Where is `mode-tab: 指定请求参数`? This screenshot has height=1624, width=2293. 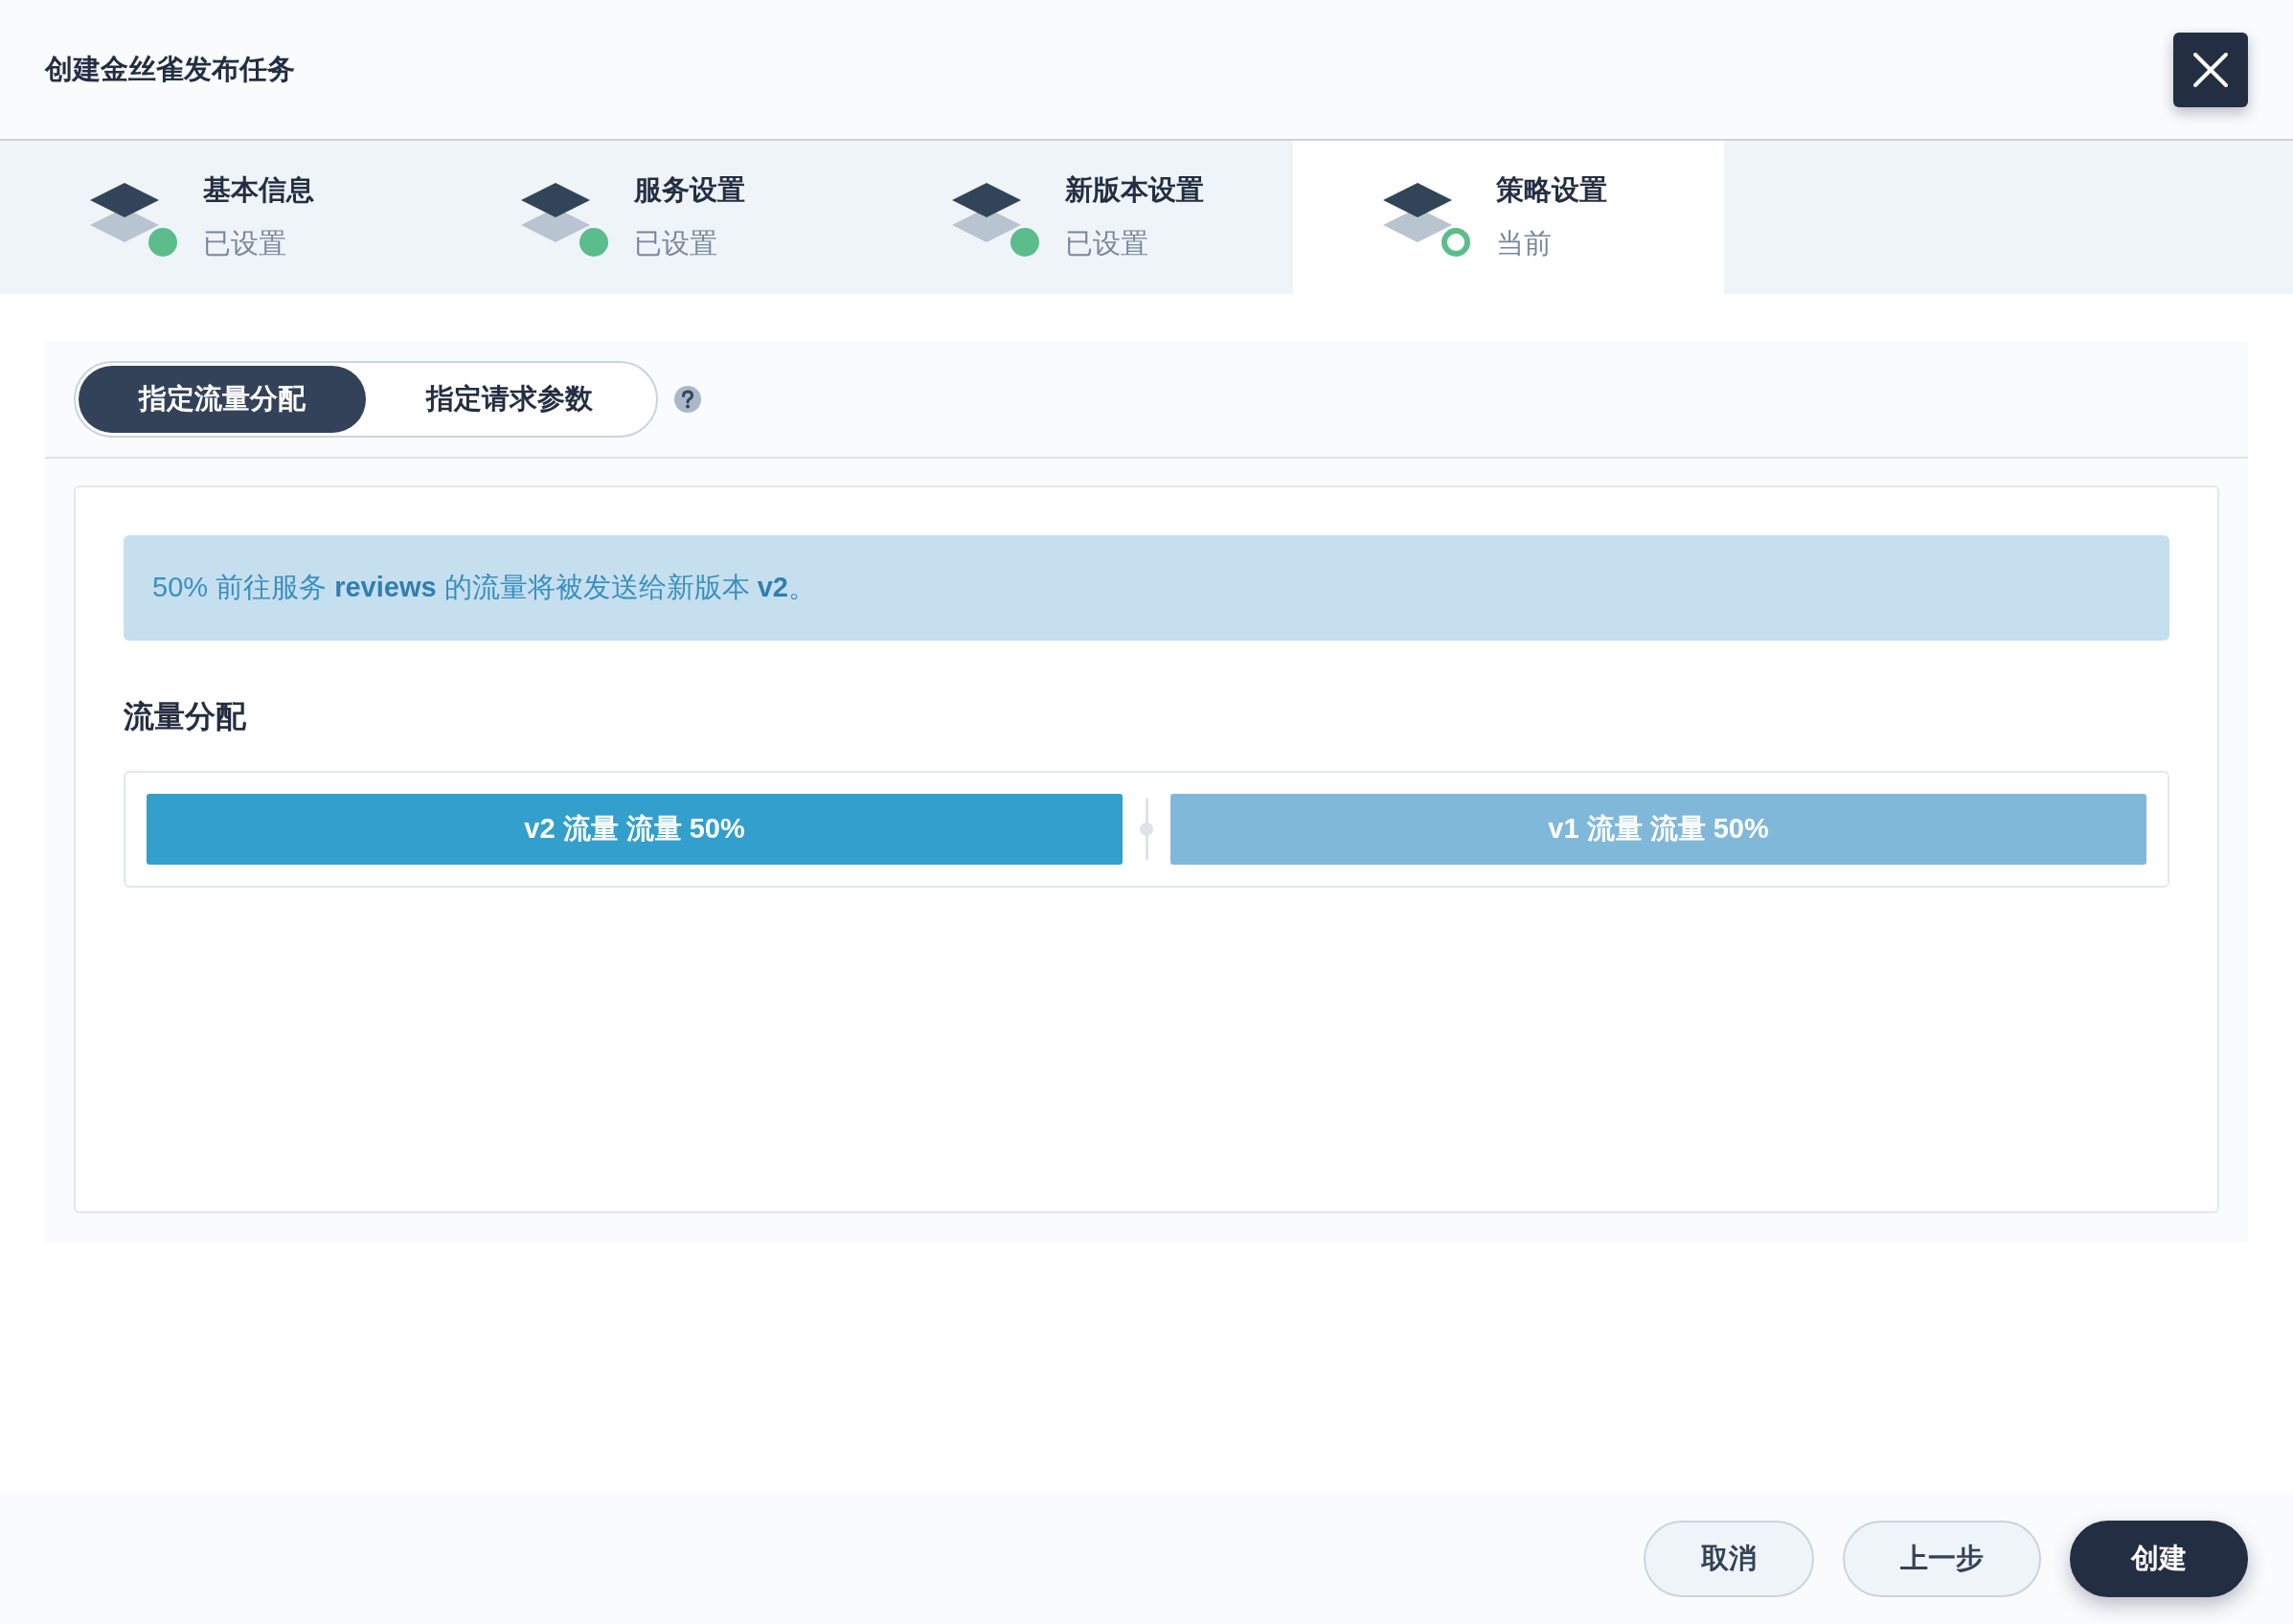 mode-tab: 指定请求参数 is located at coordinates (510, 399).